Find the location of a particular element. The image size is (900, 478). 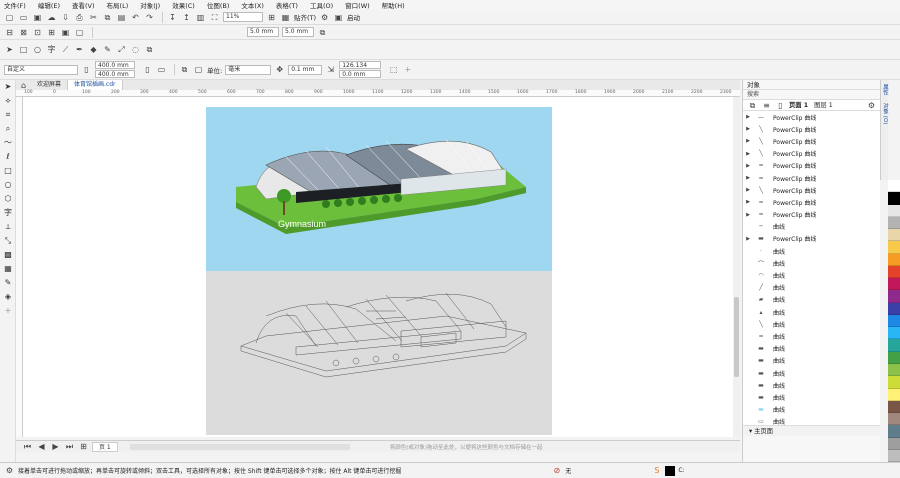

artistic-media-icon: ℓ is located at coordinates (8, 157).